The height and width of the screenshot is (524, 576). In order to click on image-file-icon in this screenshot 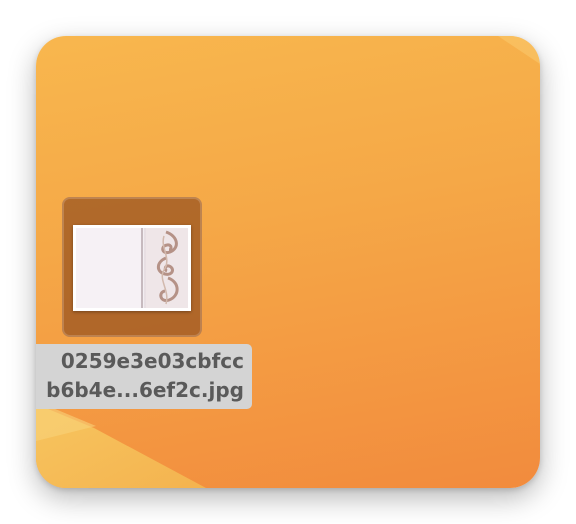, I will do `click(132, 268)`.